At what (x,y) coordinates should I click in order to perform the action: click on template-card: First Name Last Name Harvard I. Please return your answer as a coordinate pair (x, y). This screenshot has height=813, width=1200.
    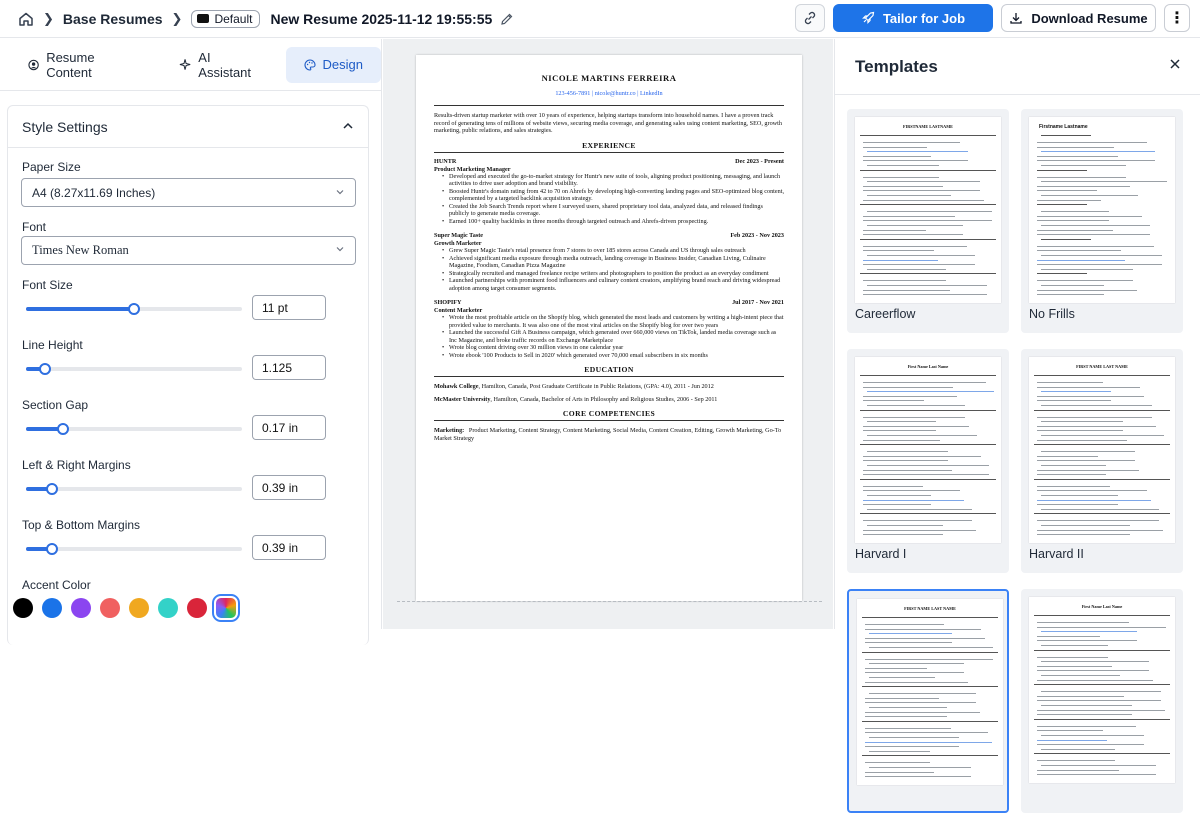
    Looking at the image, I should click on (928, 461).